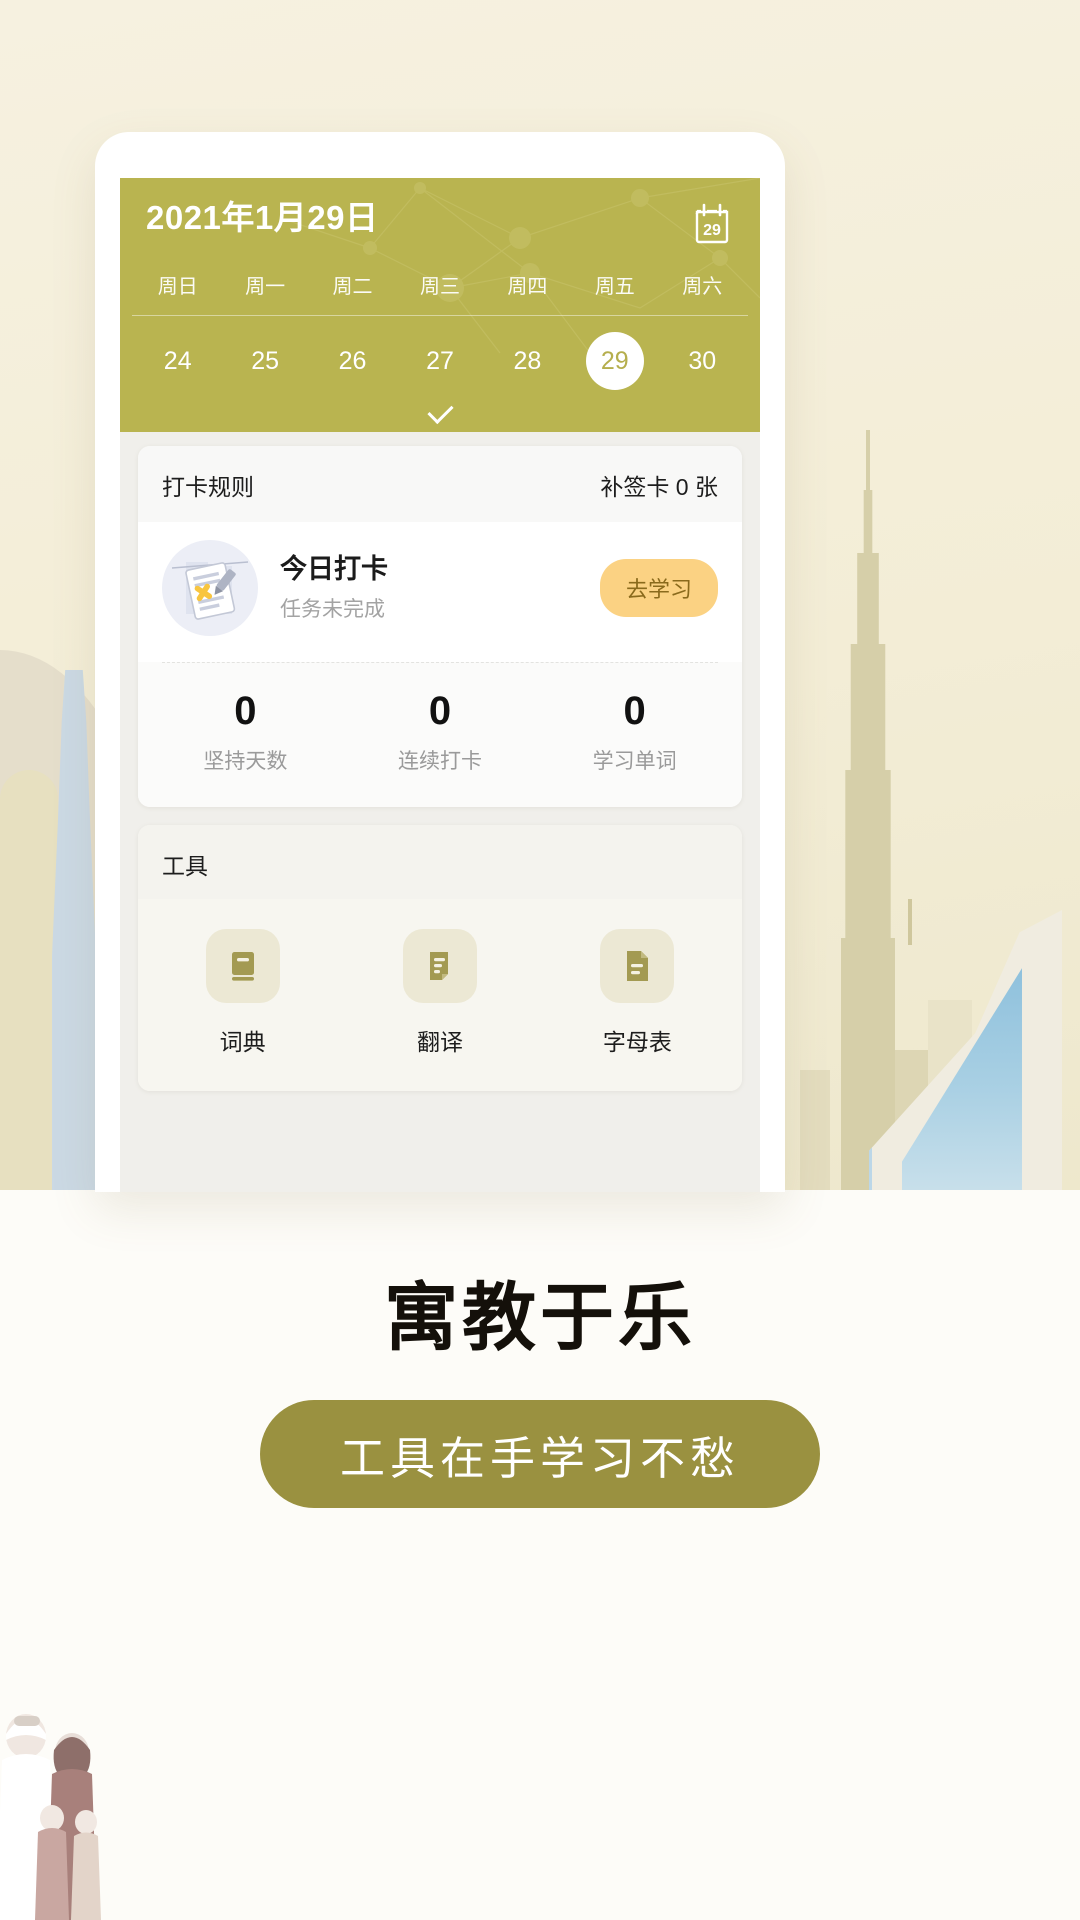  What do you see at coordinates (352, 287) in the screenshot?
I see `weekday-tue: 周二` at bounding box center [352, 287].